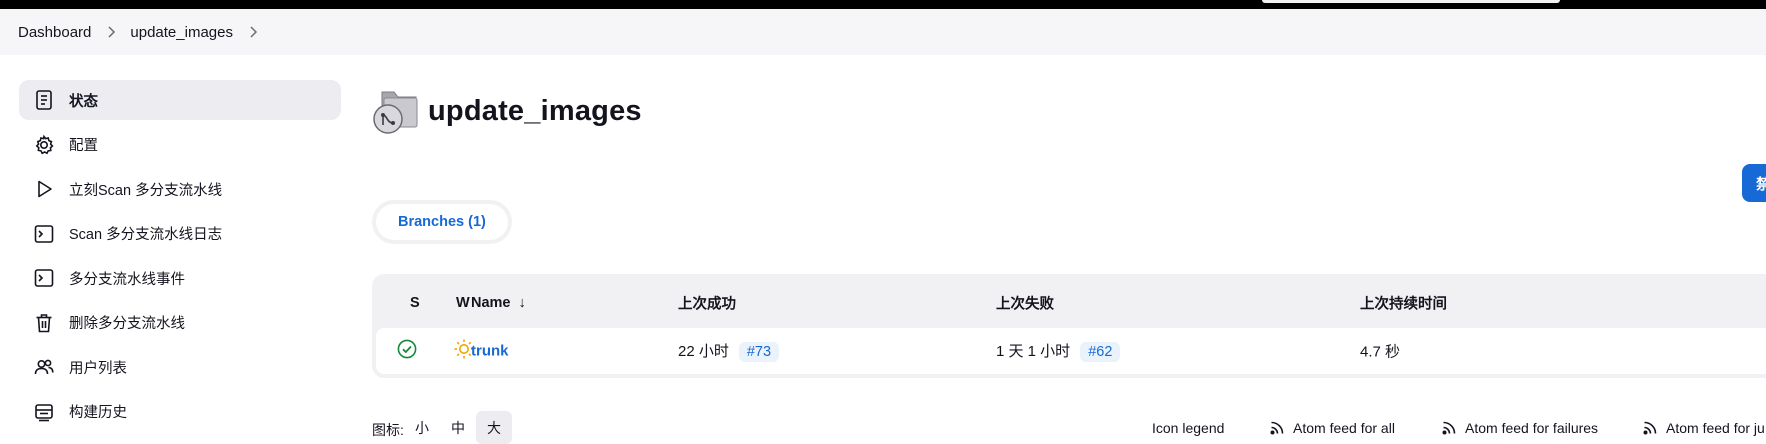 This screenshot has height=444, width=1766. I want to click on sidebar-item-label: 状态, so click(83, 101).